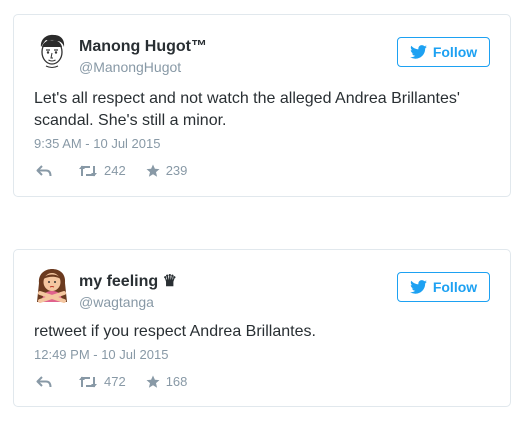  What do you see at coordinates (176, 381) in the screenshot?
I see `like-count: 168` at bounding box center [176, 381].